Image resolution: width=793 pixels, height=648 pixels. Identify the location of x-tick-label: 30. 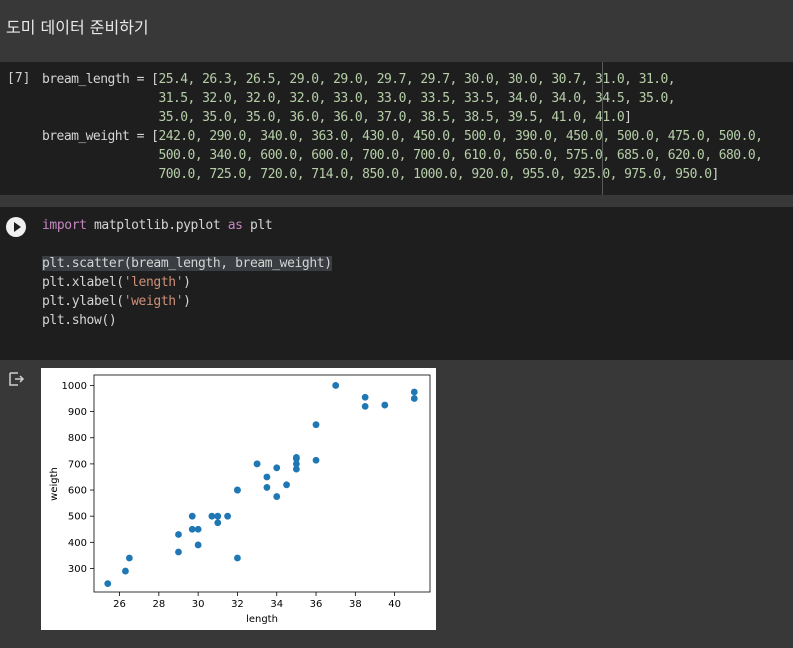
(198, 604).